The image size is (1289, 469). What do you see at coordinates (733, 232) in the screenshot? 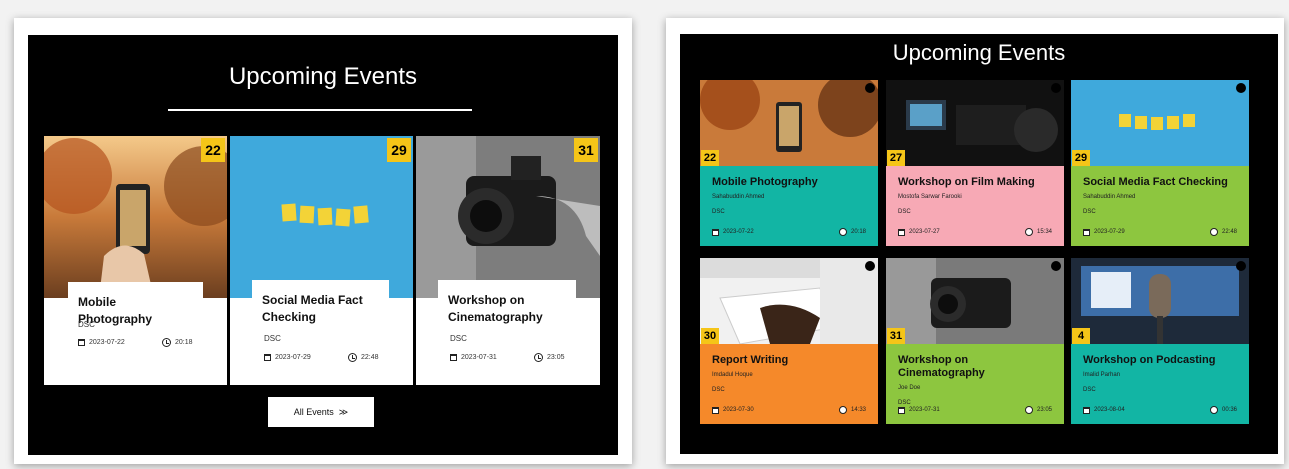
I see `event-date: 2023-07-22` at bounding box center [733, 232].